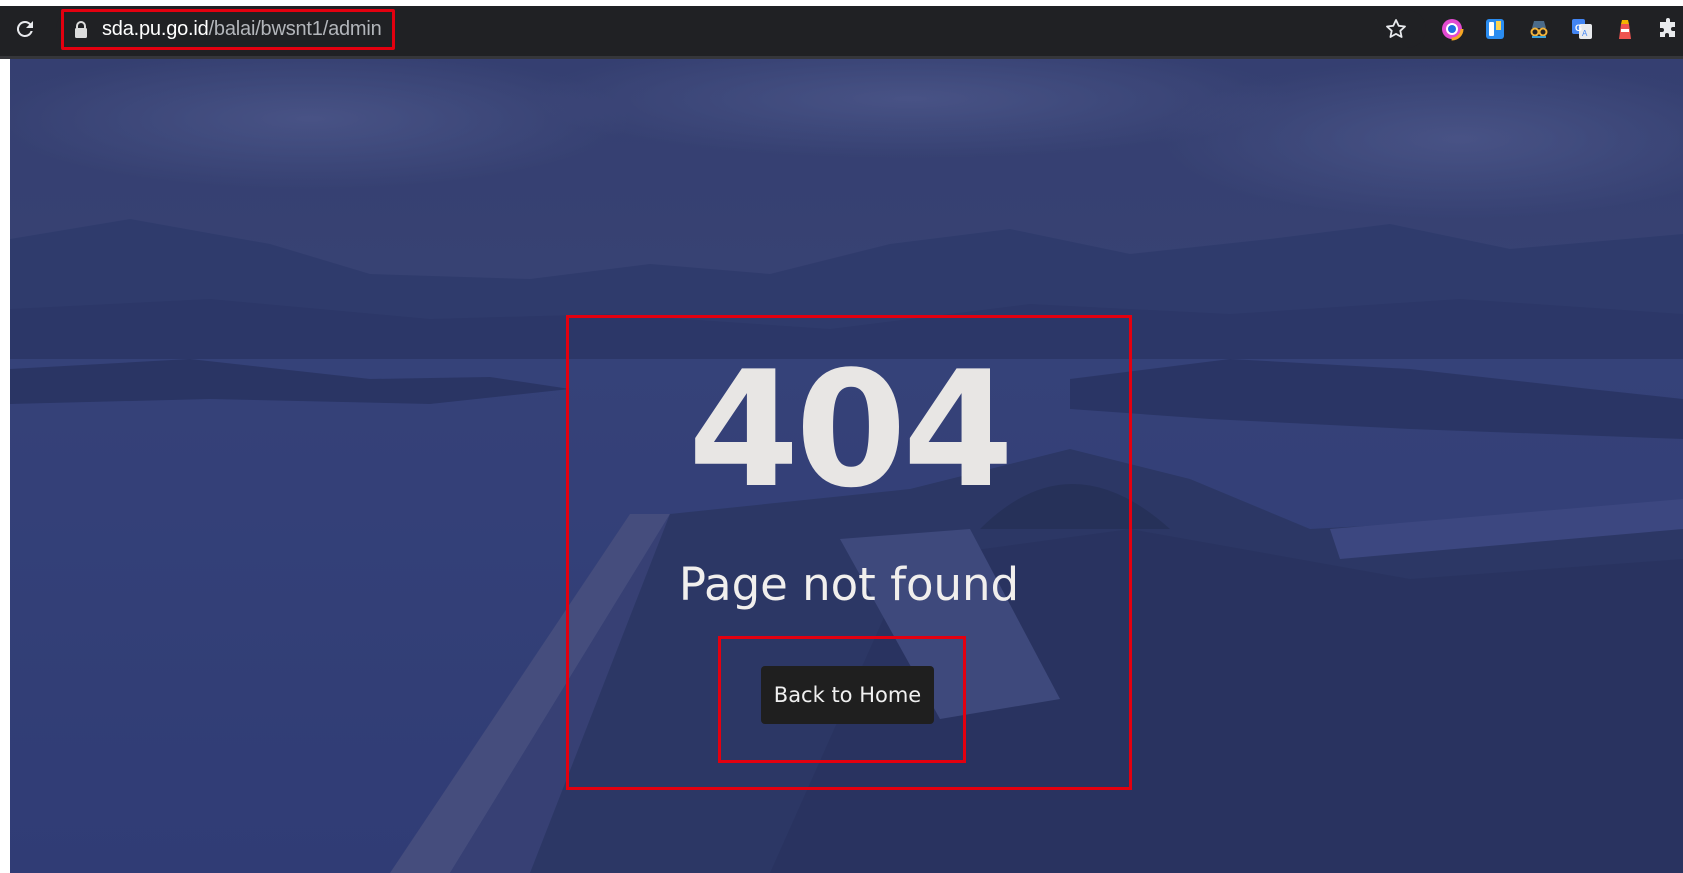 The height and width of the screenshot is (873, 1683). What do you see at coordinates (849, 584) in the screenshot?
I see `error-message: Page not found` at bounding box center [849, 584].